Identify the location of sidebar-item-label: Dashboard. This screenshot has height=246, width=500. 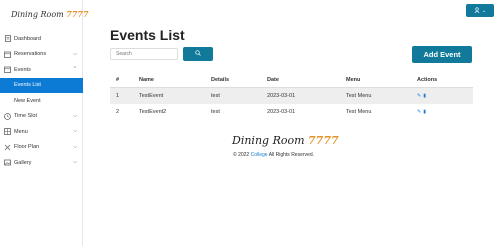
(27, 38).